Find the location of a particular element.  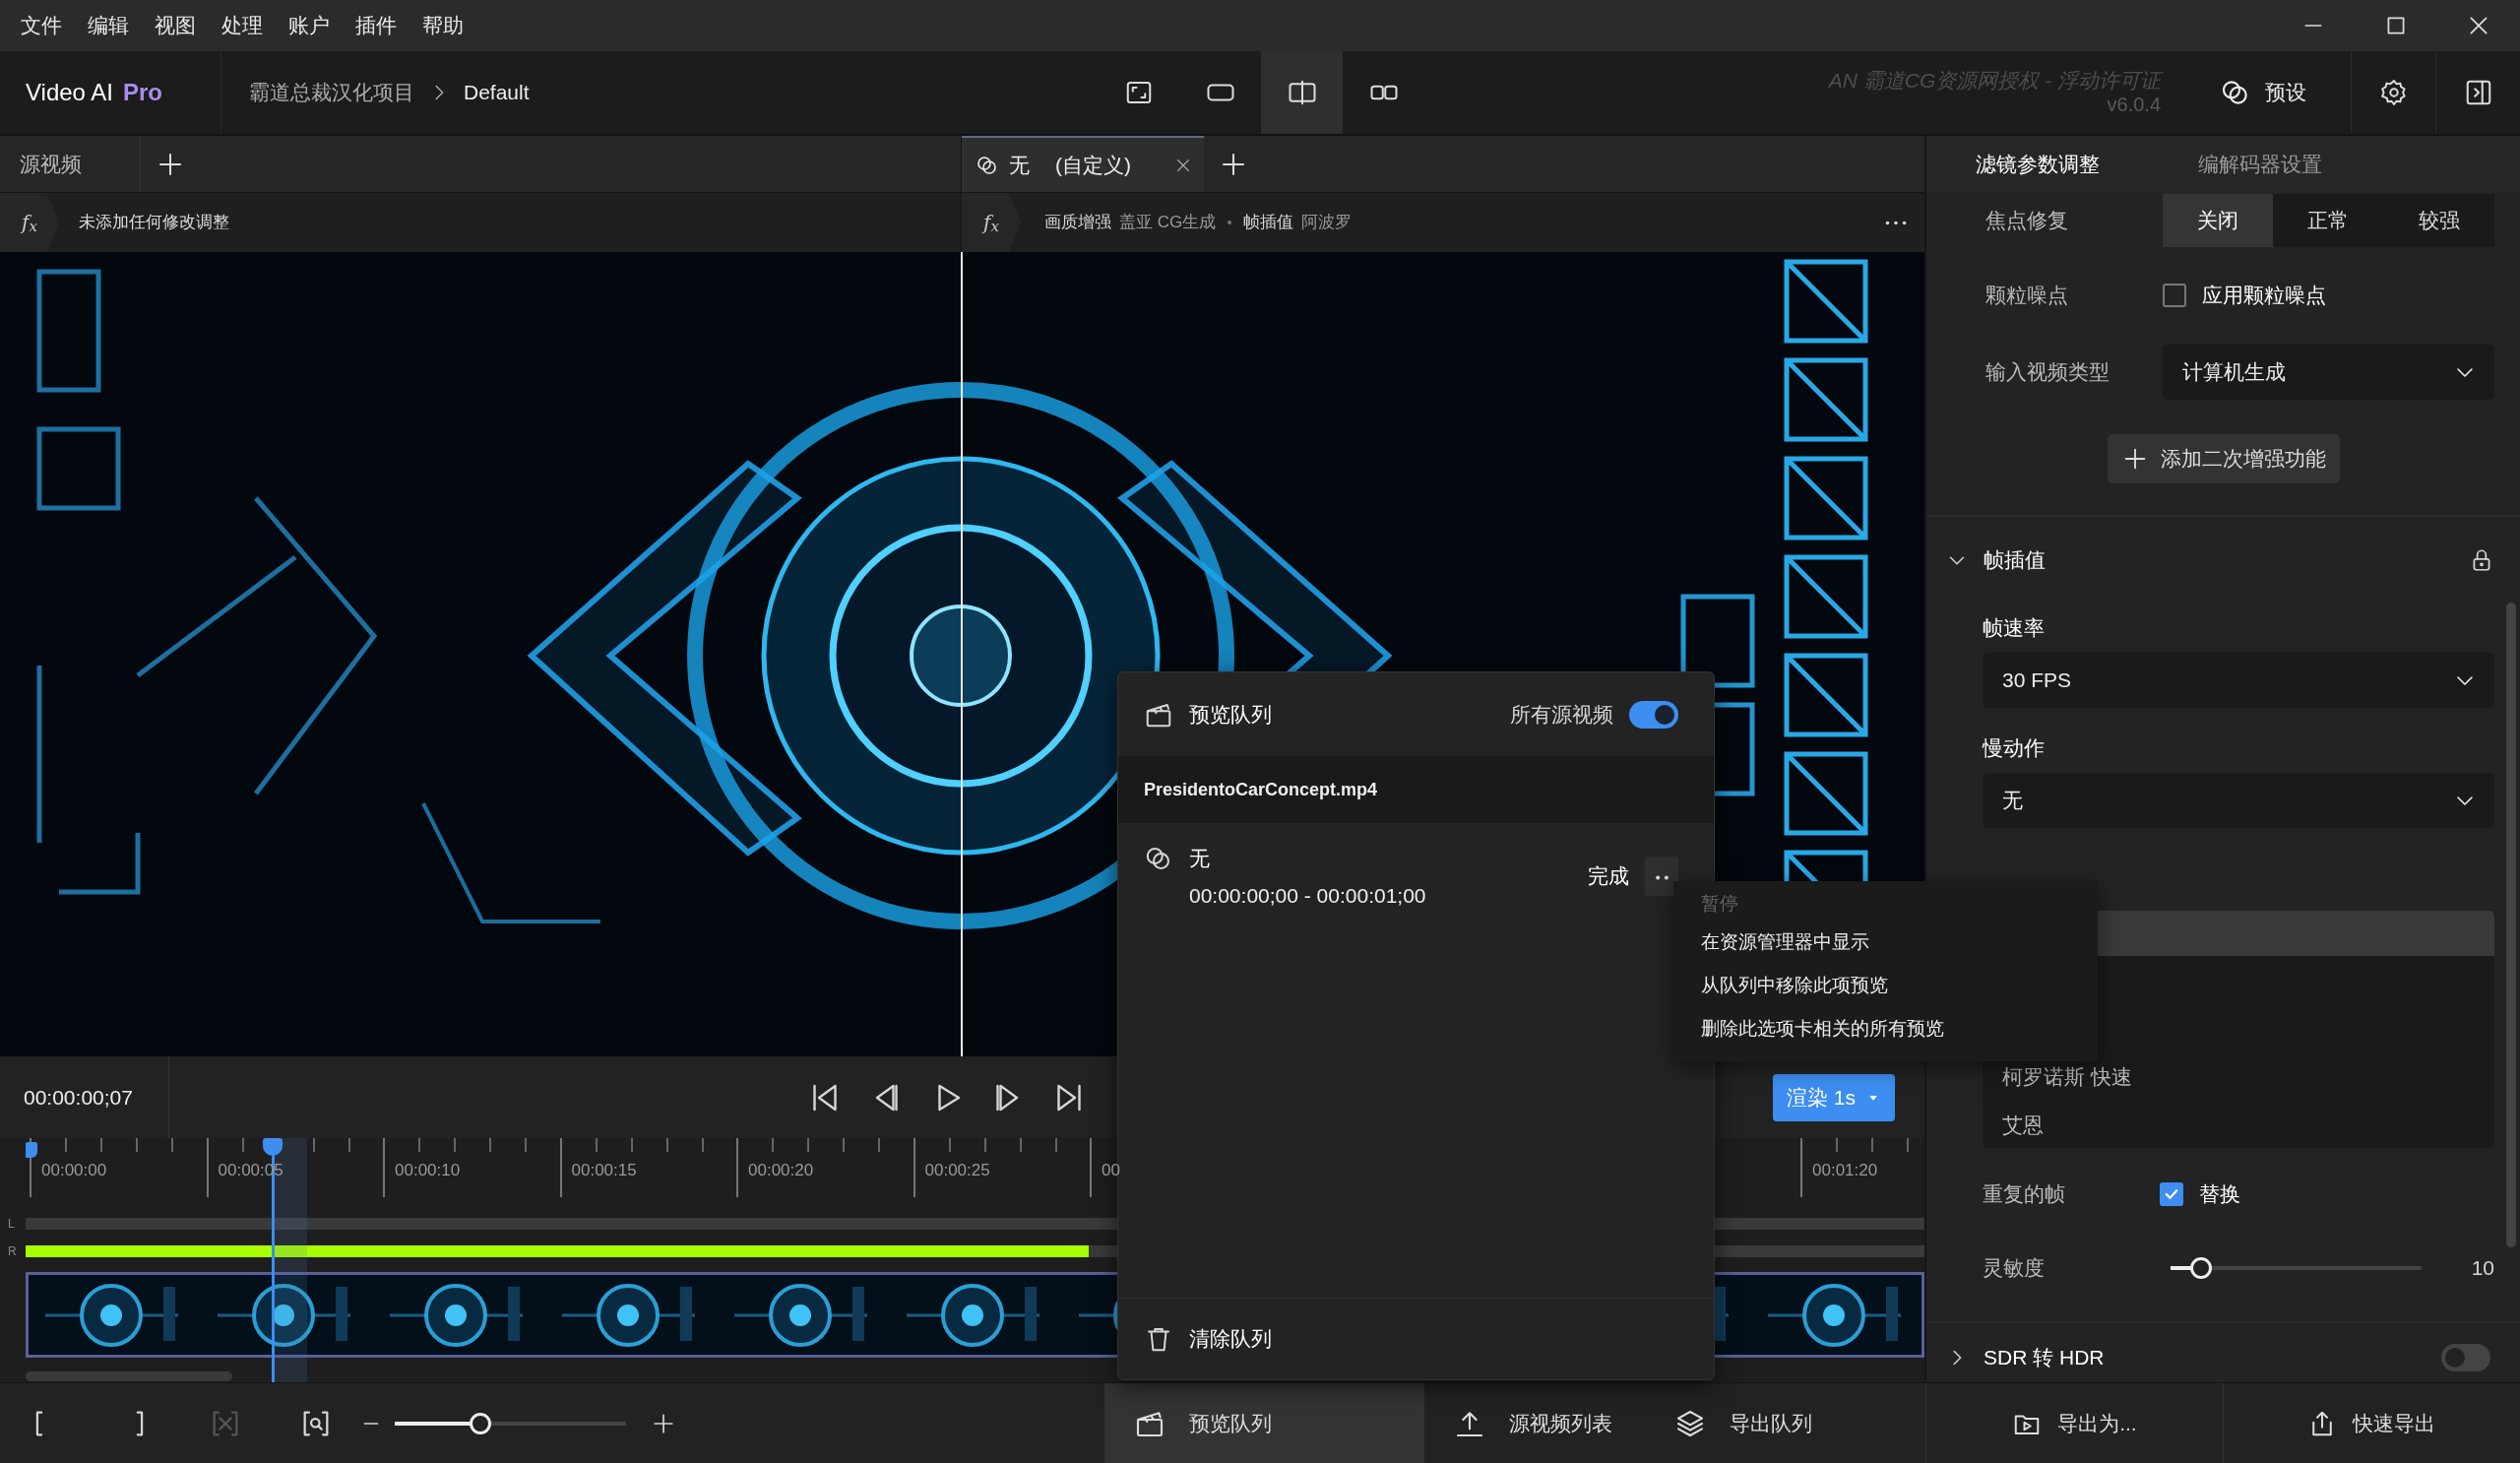

settings-icon is located at coordinates (2393, 93).